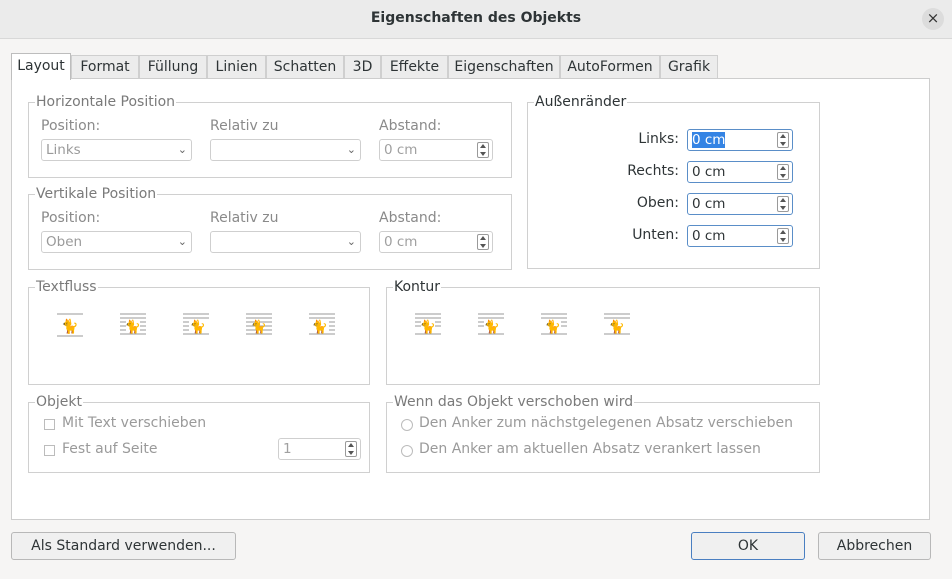 This screenshot has width=952, height=579. I want to click on contour-page-icon: 🐈, so click(428, 325).